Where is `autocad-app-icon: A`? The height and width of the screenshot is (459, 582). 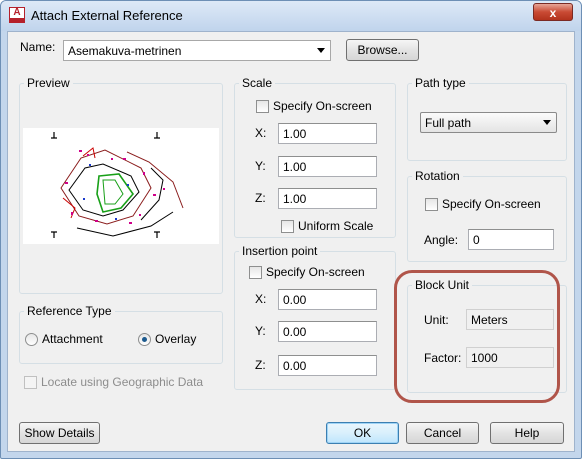 autocad-app-icon: A is located at coordinates (17, 15).